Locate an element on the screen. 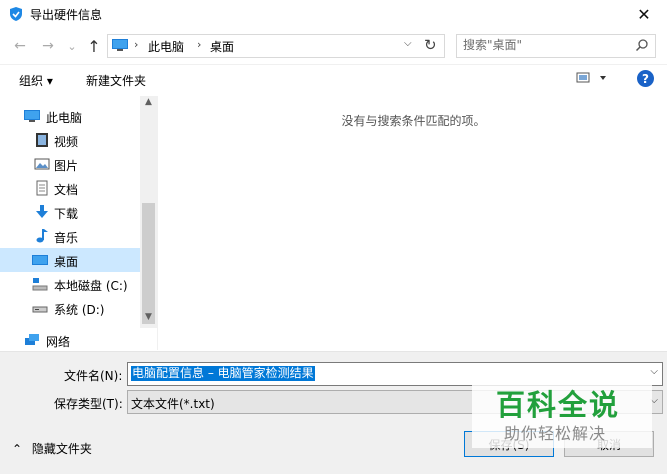 This screenshot has height=474, width=667. hide-folders-toggle: ⌃ 隐藏文件夹 is located at coordinates (52, 448).